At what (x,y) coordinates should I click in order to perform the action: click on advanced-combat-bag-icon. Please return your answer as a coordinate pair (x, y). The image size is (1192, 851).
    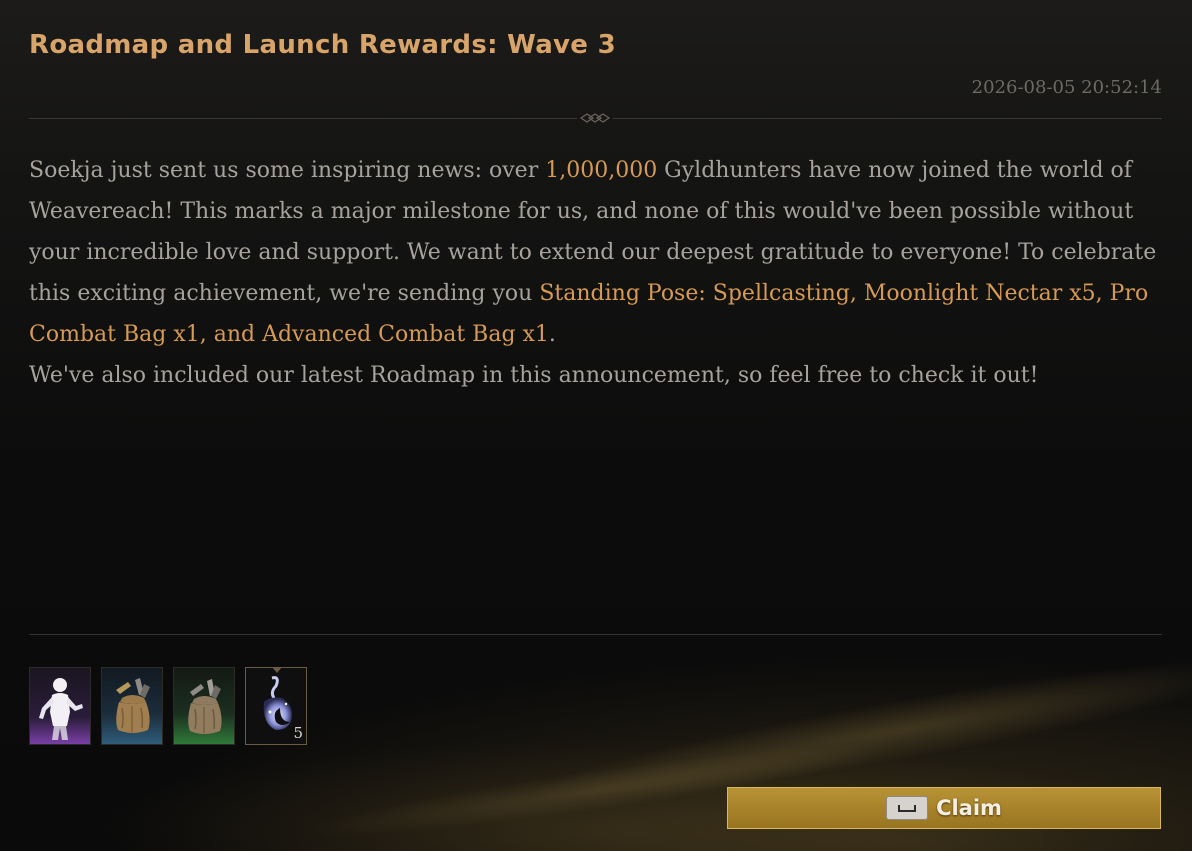
    Looking at the image, I should click on (205, 706).